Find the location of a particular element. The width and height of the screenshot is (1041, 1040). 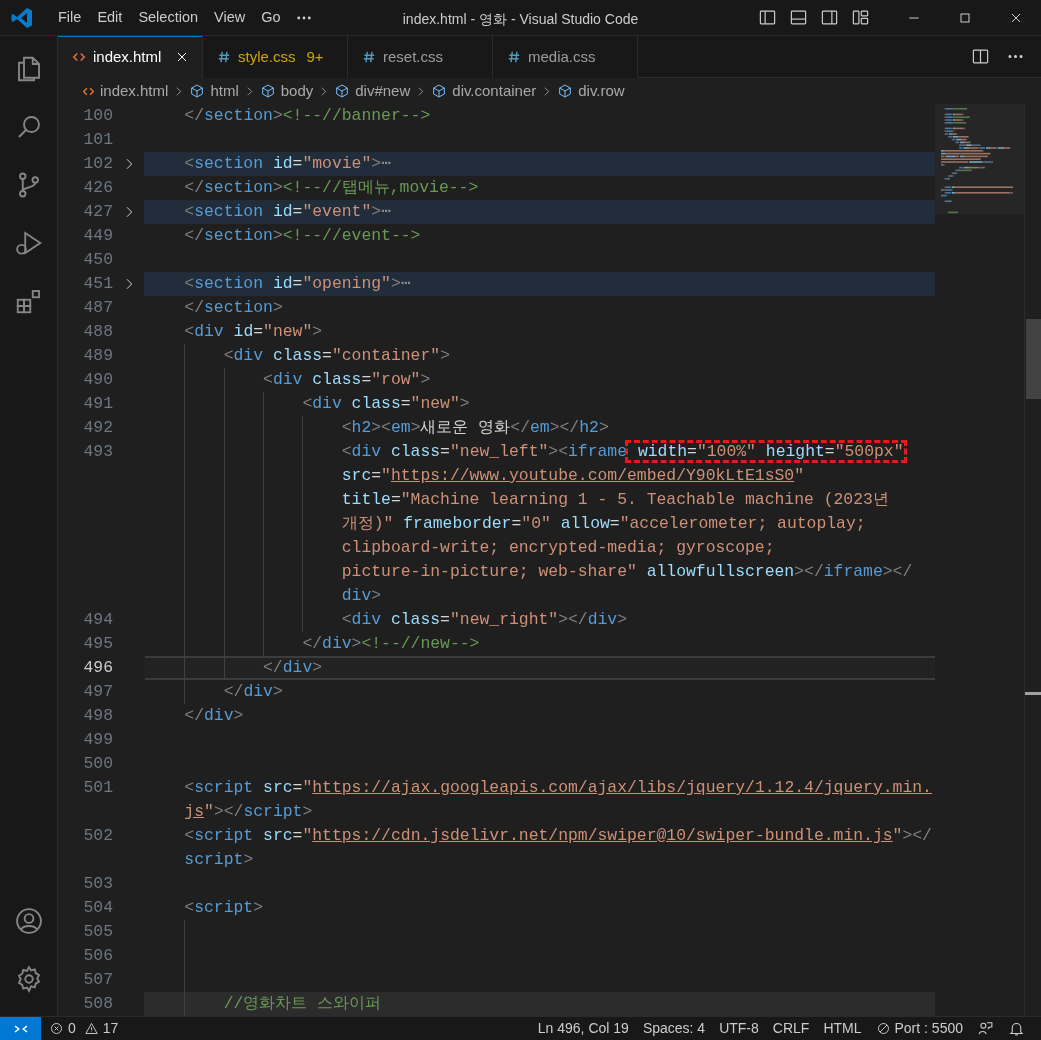

code-line: <div class="new_left"><iframe is located at coordinates (484, 451).